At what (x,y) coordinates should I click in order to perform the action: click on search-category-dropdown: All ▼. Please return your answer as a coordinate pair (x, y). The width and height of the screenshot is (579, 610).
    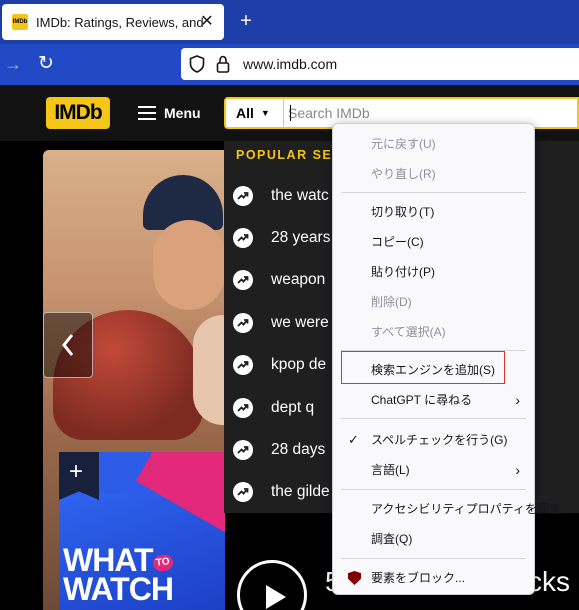
    Looking at the image, I should click on (255, 113).